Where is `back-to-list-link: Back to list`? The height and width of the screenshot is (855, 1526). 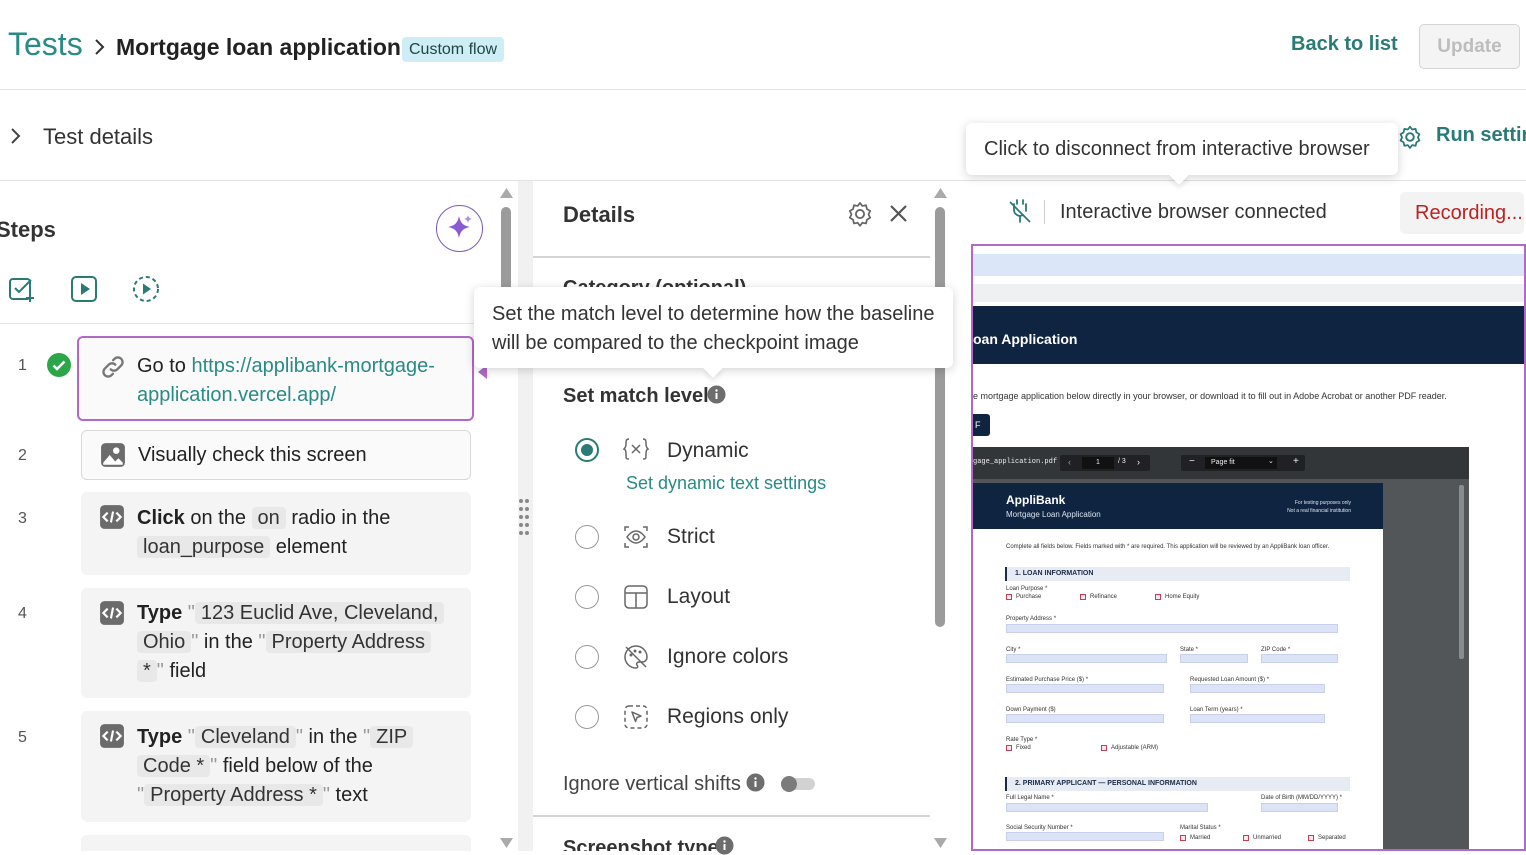 back-to-list-link: Back to list is located at coordinates (1344, 44).